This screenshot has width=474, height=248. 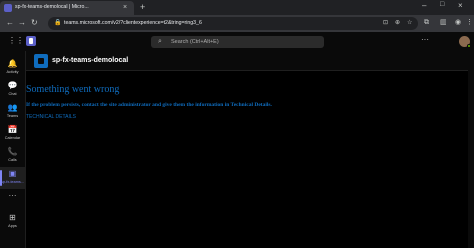 What do you see at coordinates (12, 173) in the screenshot?
I see `app-icon: ▣` at bounding box center [12, 173].